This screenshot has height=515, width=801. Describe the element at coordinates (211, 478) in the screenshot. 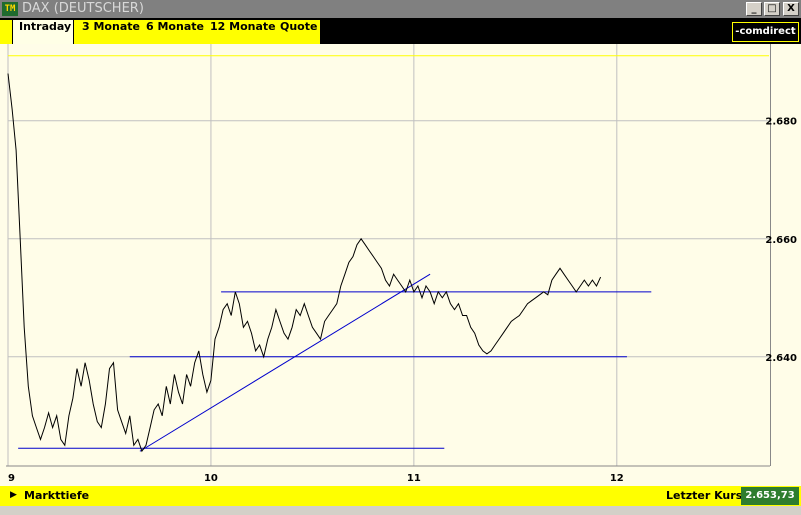

I see `x-tick-label: 10` at that location.